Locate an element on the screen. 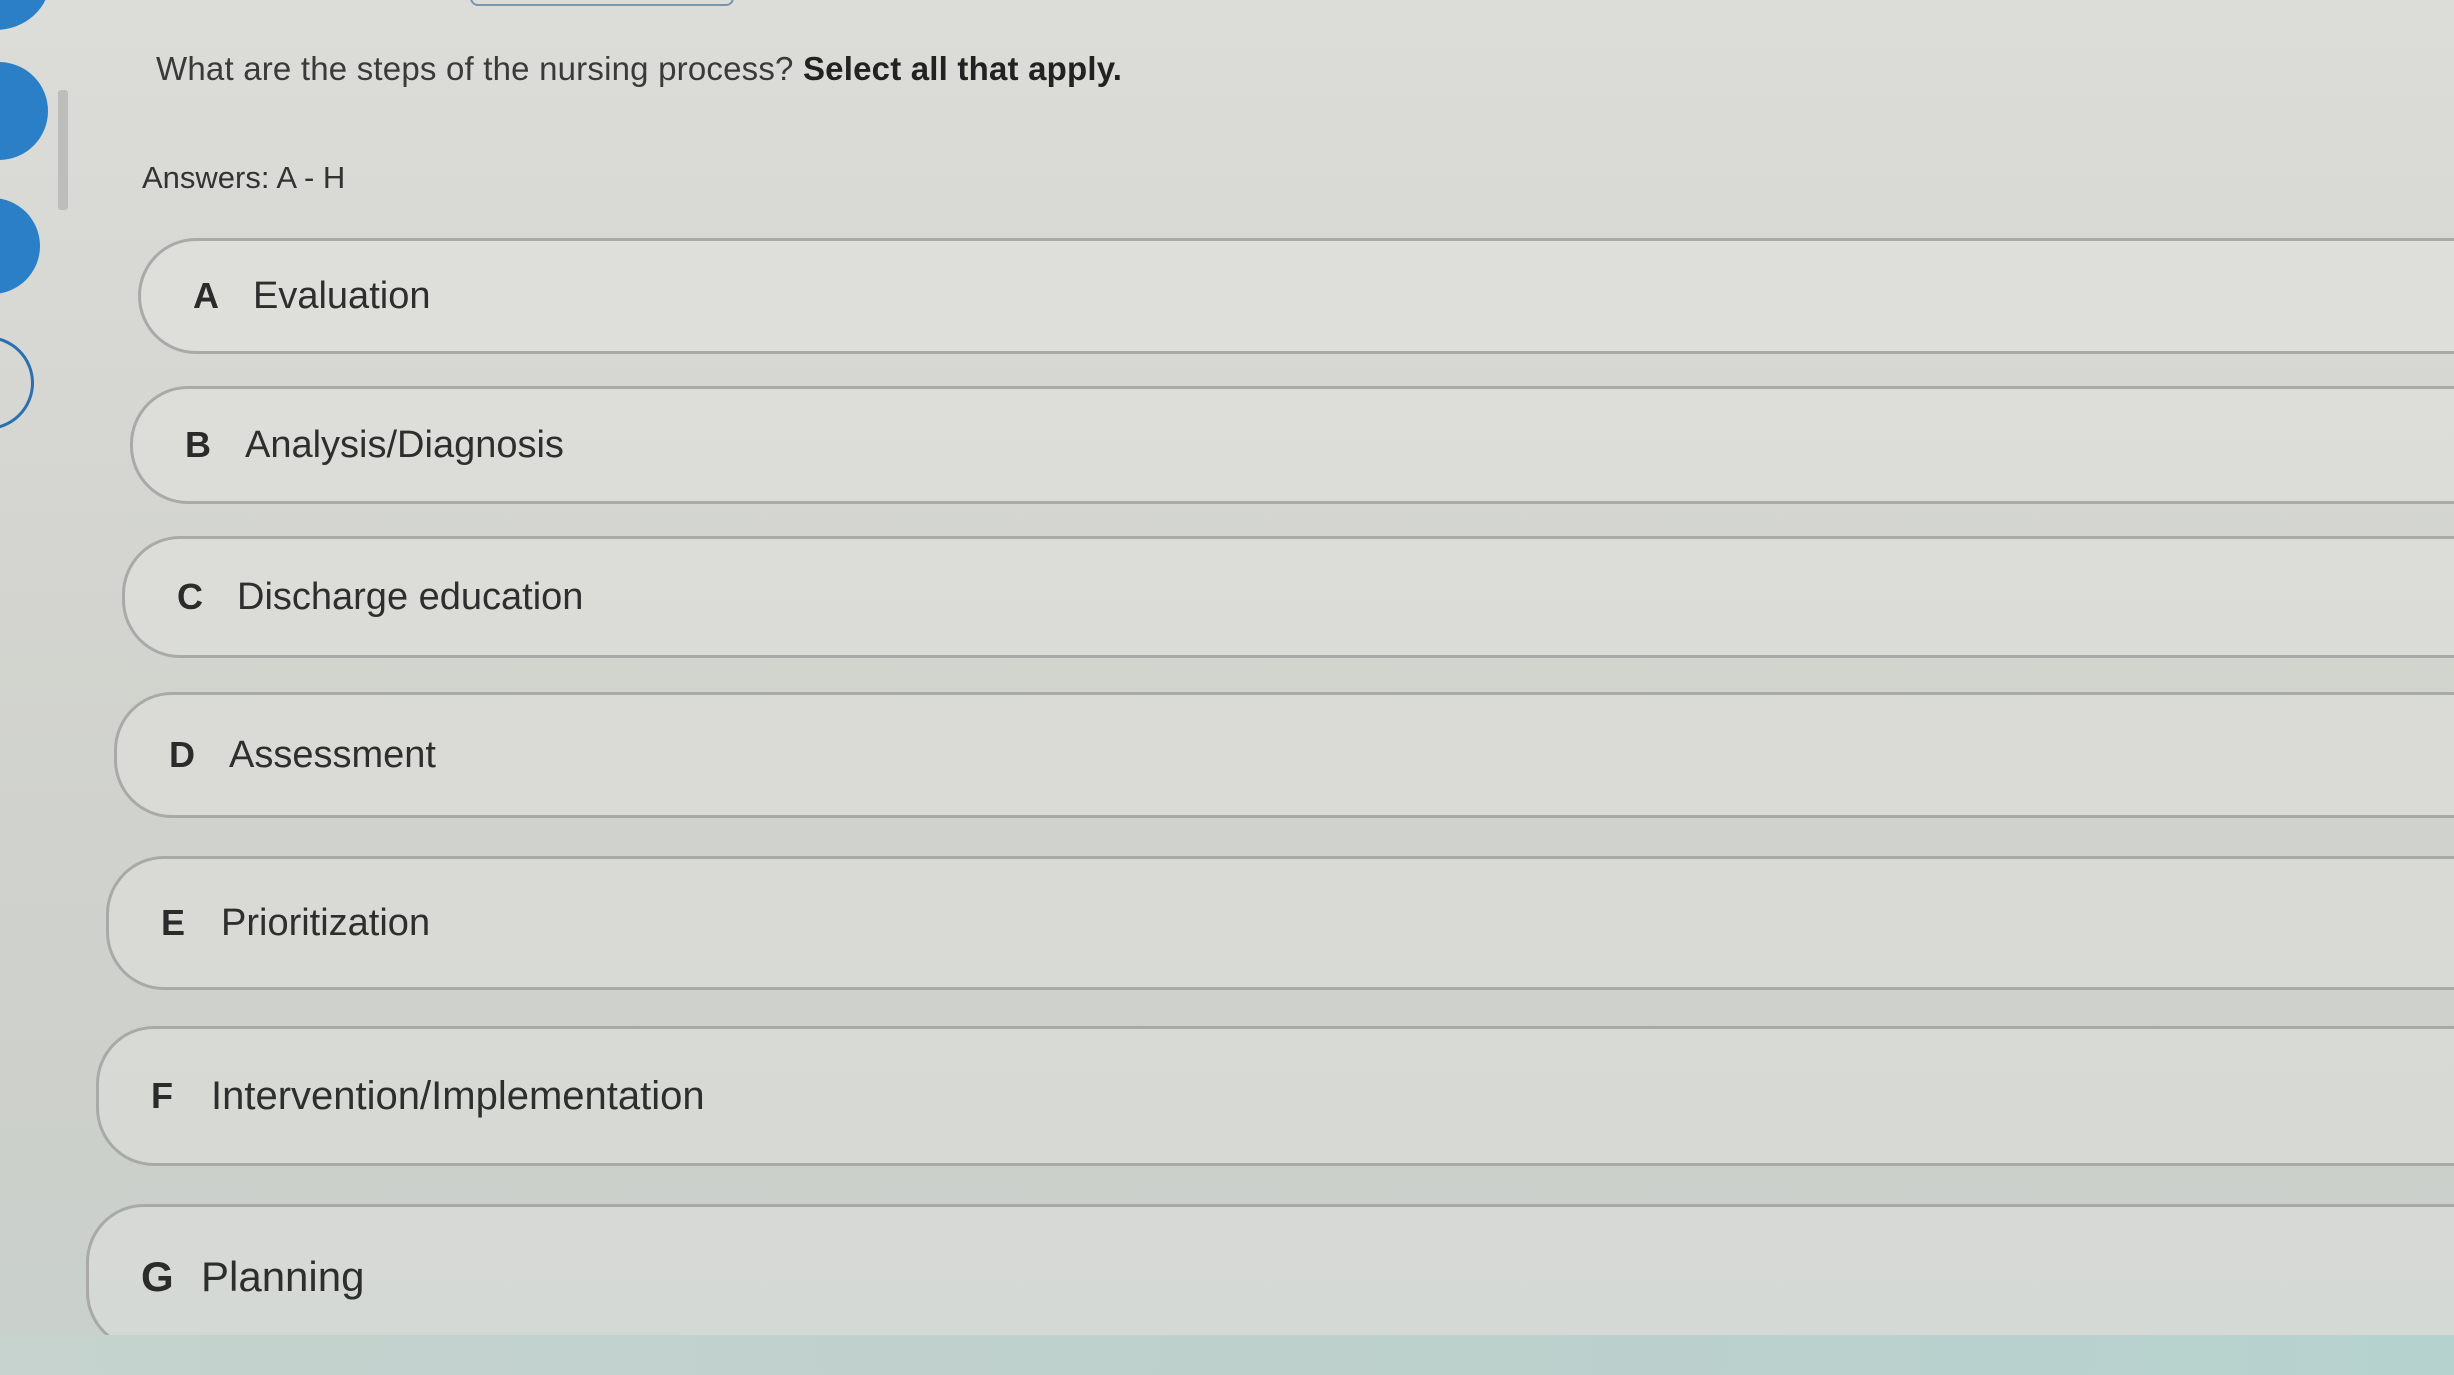  option-letter: F is located at coordinates (162, 1095).